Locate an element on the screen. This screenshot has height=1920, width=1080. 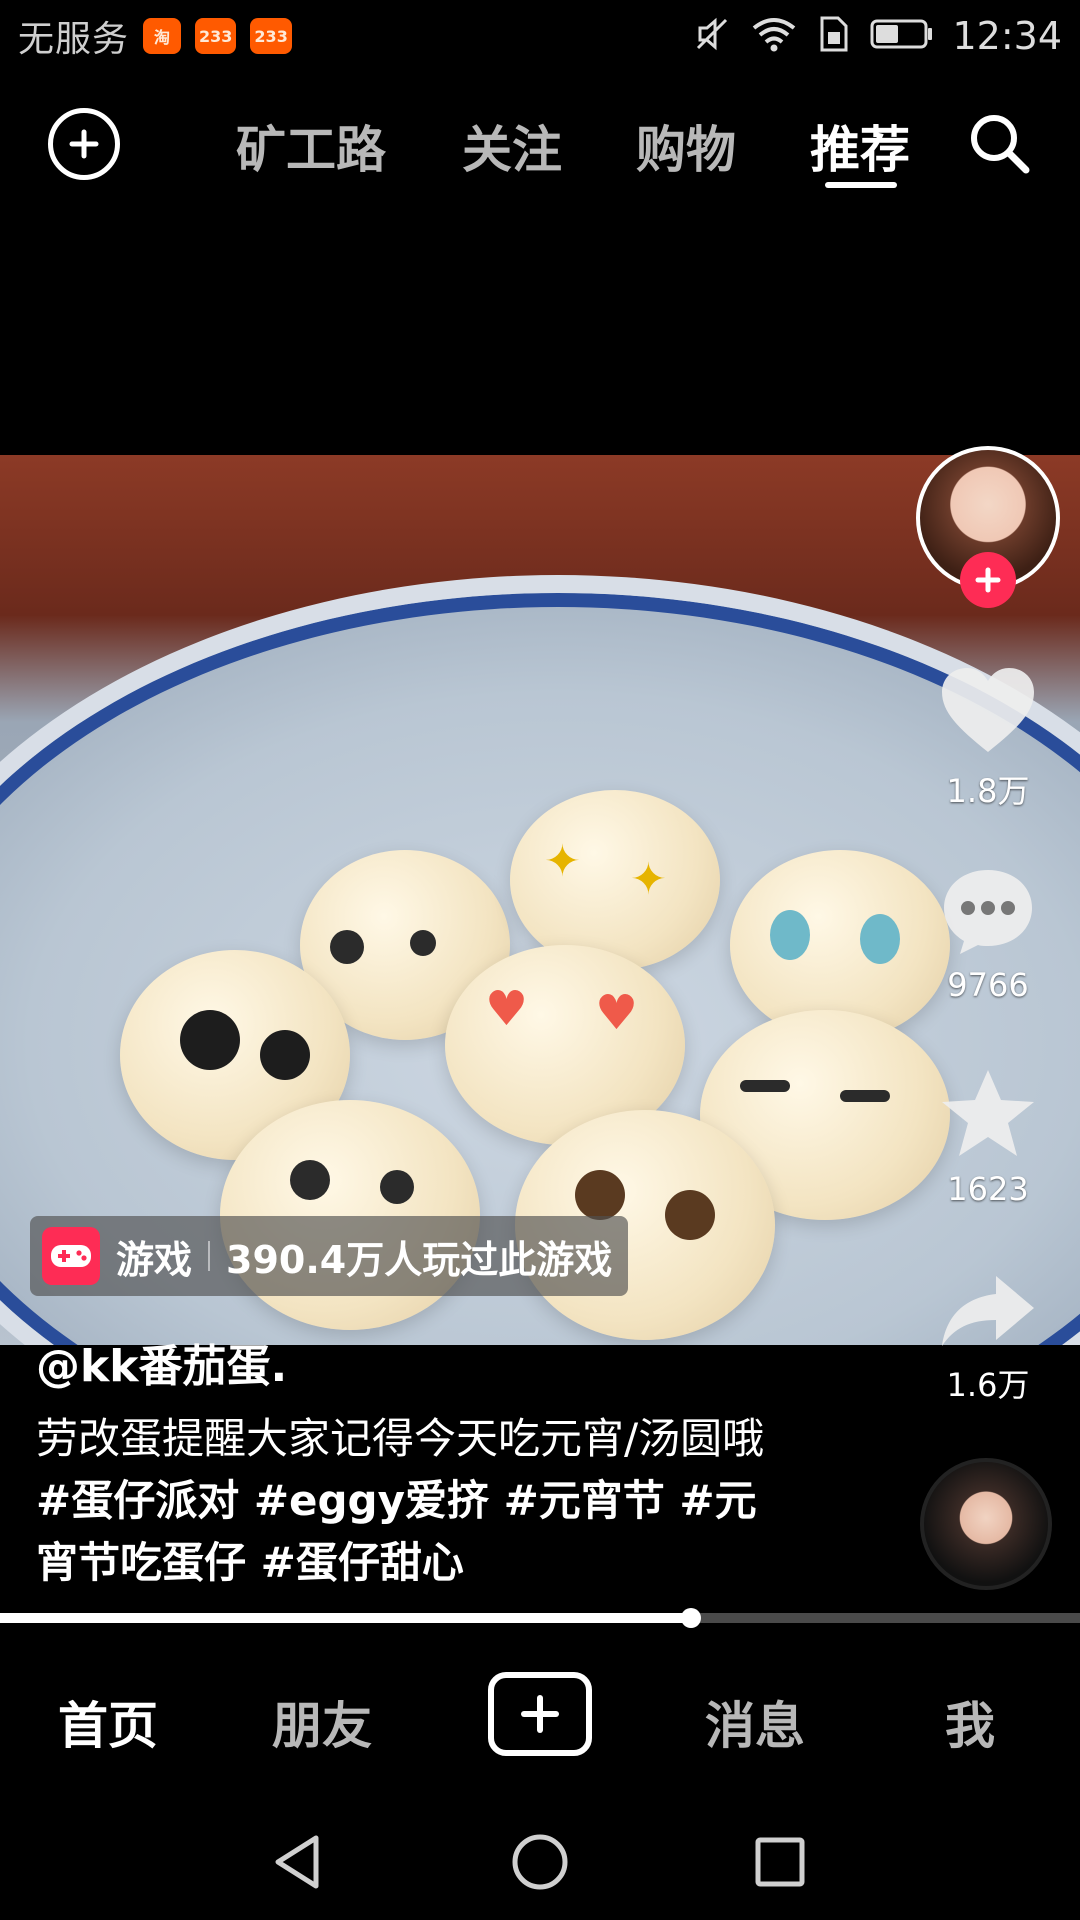
active-tab-indicator is located at coordinates (861, 185).